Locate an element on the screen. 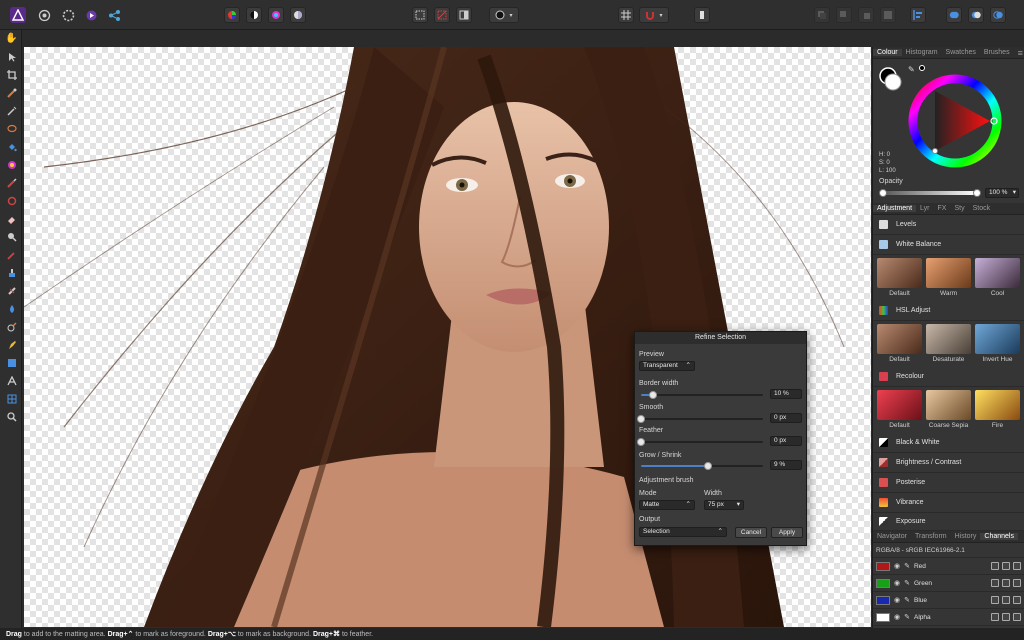 This screenshot has width=1024, height=640. tab-navigator: Navigator is located at coordinates (892, 536).